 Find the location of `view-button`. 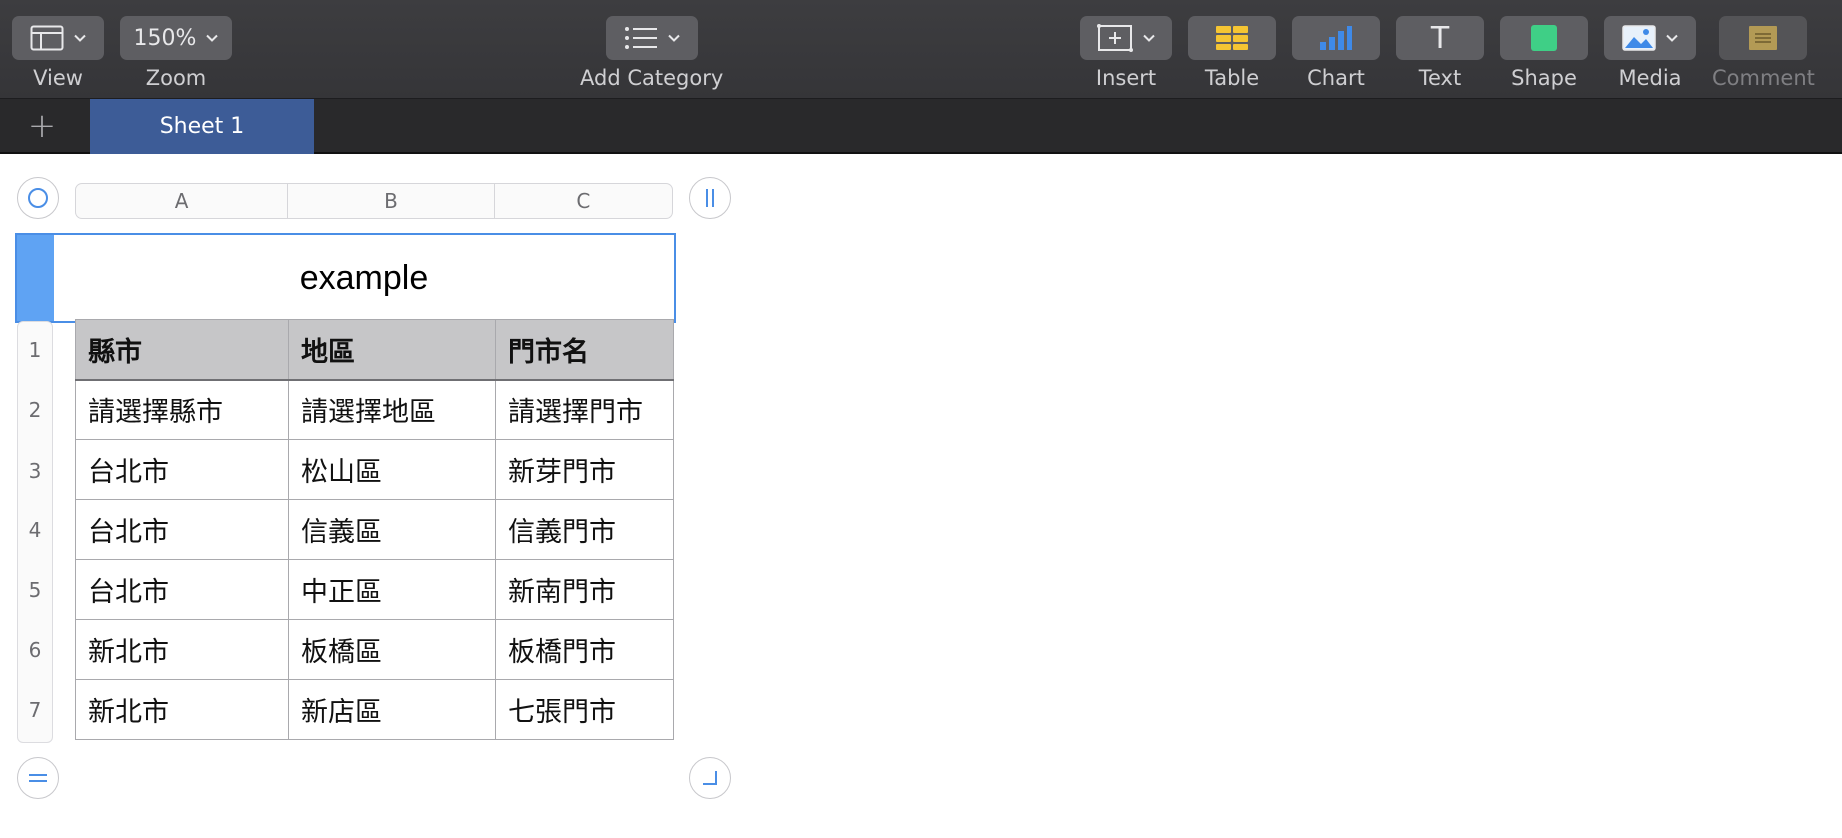

view-button is located at coordinates (58, 38).